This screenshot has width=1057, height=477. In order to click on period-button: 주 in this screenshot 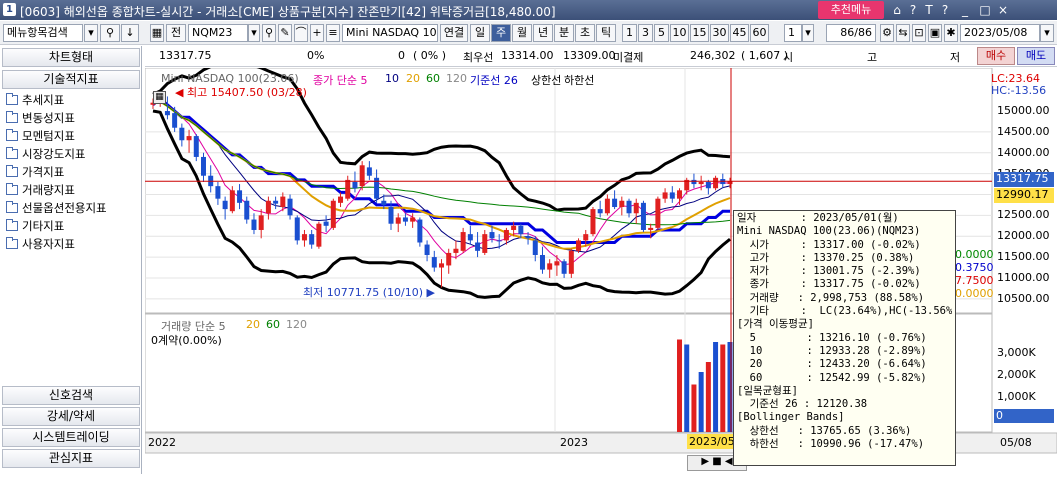, I will do `click(501, 33)`.